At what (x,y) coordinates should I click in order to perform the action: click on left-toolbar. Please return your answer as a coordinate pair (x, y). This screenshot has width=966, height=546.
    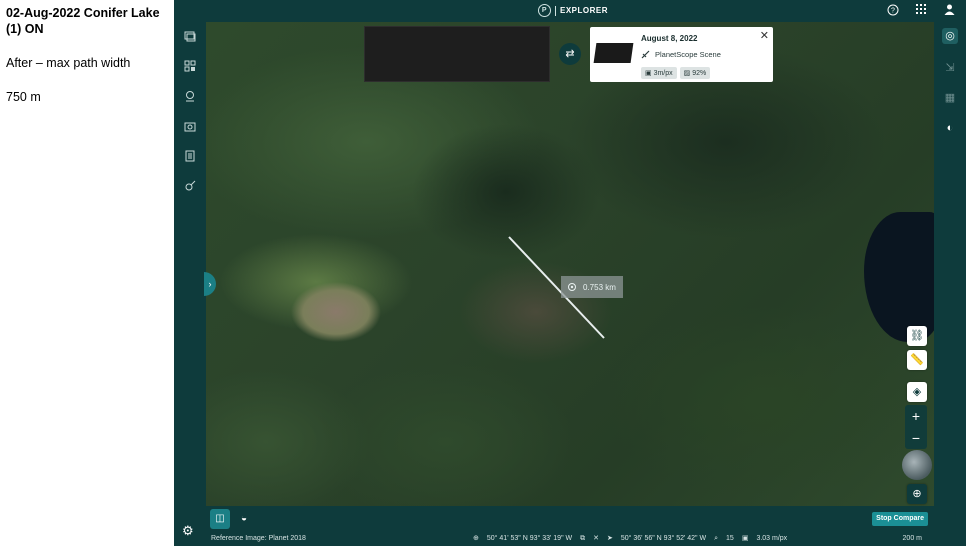
    Looking at the image, I should click on (190, 284).